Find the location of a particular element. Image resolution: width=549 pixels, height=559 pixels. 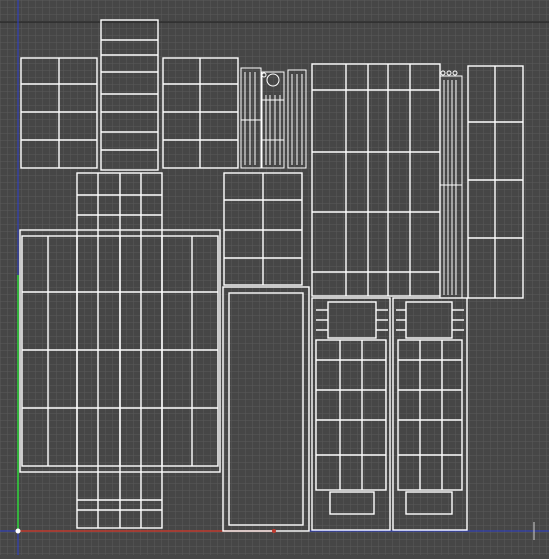

u-axis-marker is located at coordinates (274, 531).